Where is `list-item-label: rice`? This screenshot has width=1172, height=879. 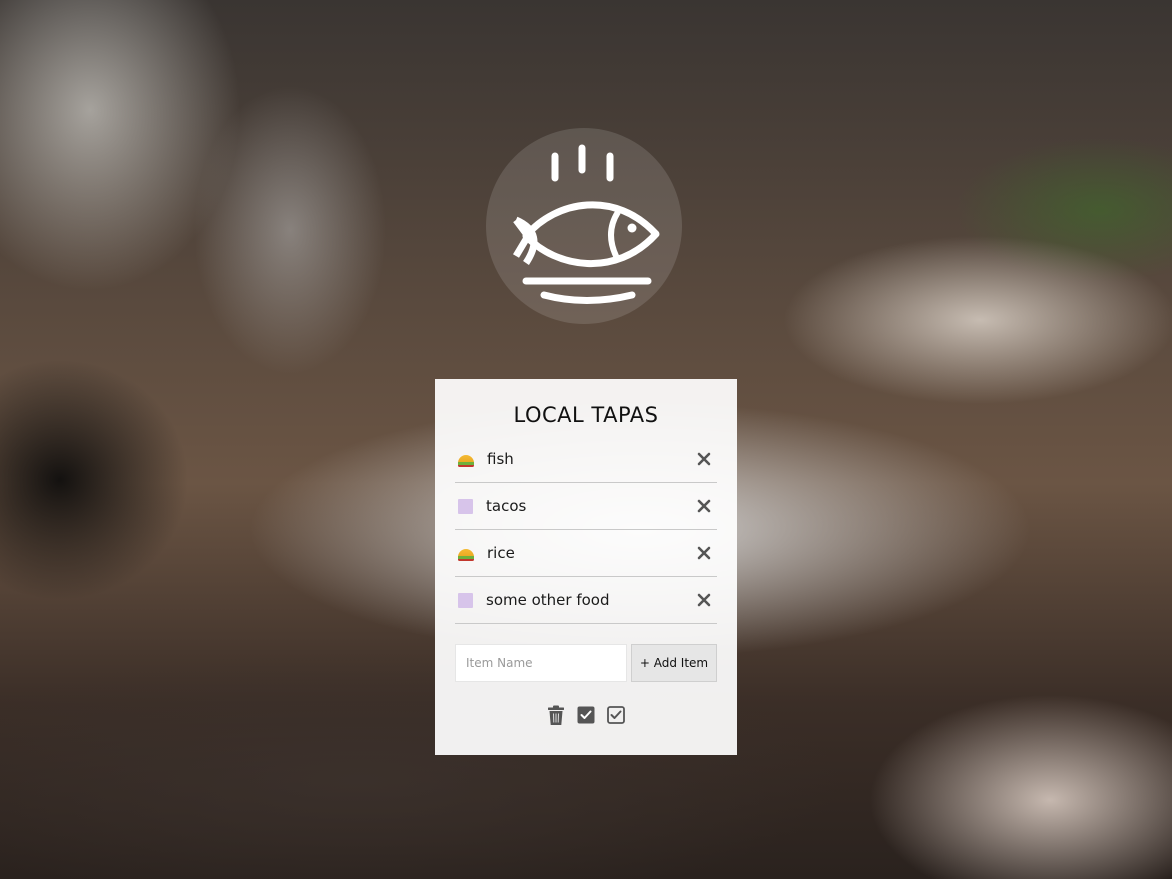
list-item-label: rice is located at coordinates (501, 553).